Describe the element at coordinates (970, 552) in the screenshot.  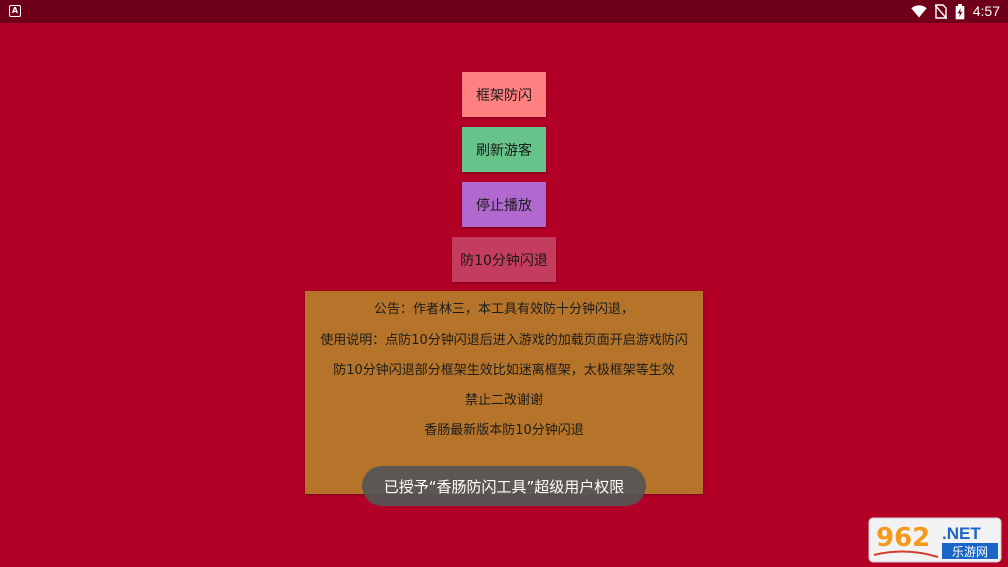
I see `watermark-subtitle: 乐游网` at that location.